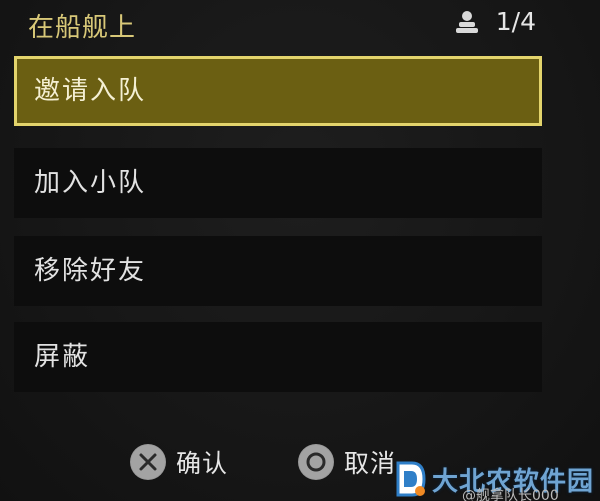 This screenshot has height=501, width=600. I want to click on cancel-label: 取消, so click(370, 463).